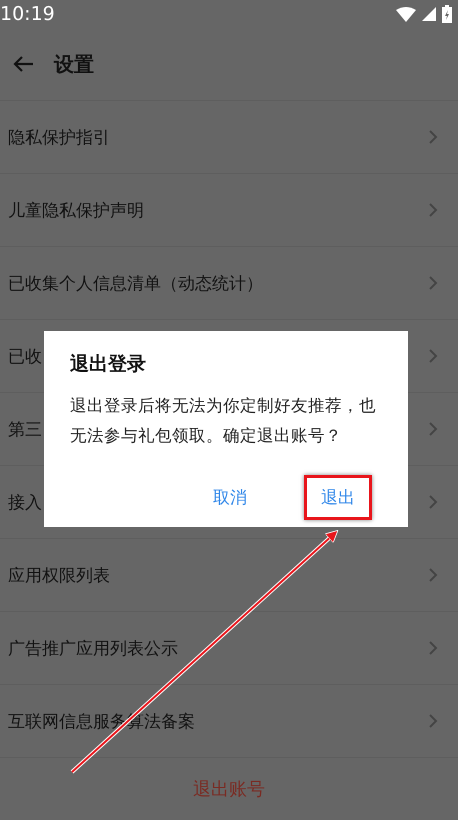 Image resolution: width=458 pixels, height=820 pixels. What do you see at coordinates (59, 575) in the screenshot?
I see `item-label: 应用权限列表` at bounding box center [59, 575].